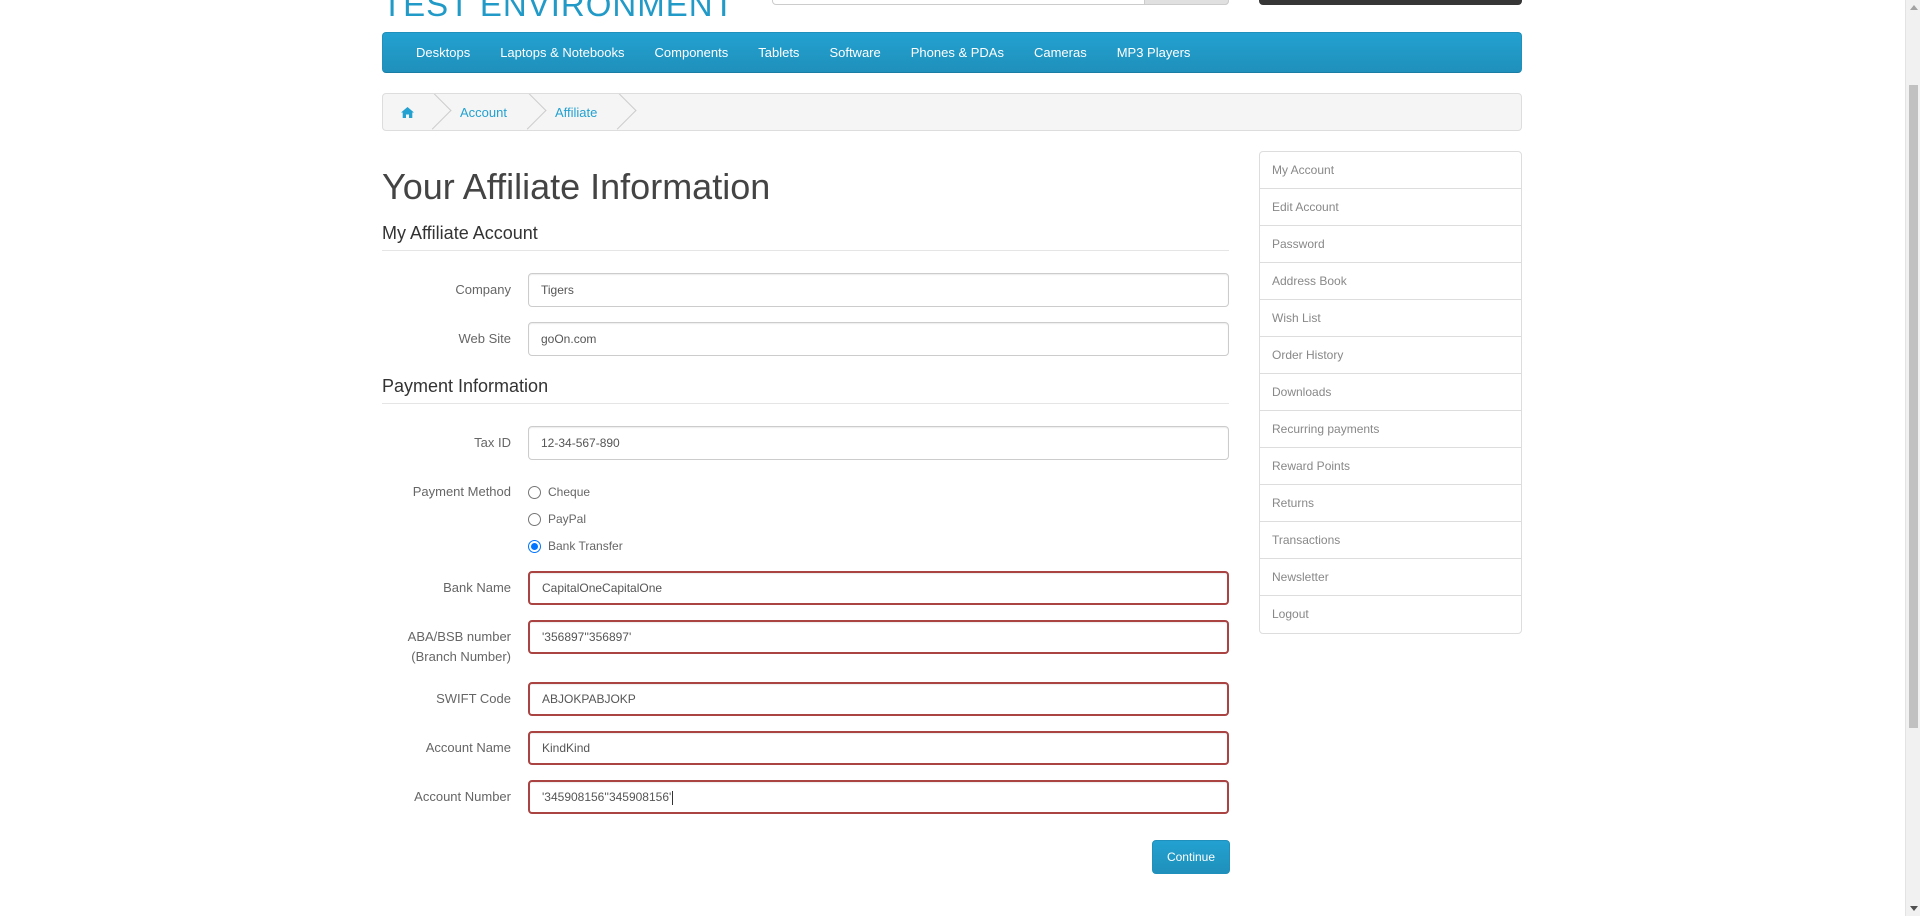 This screenshot has width=1920, height=916. Describe the element at coordinates (805, 390) in the screenshot. I see `section-heading-payment: Payment Information` at that location.